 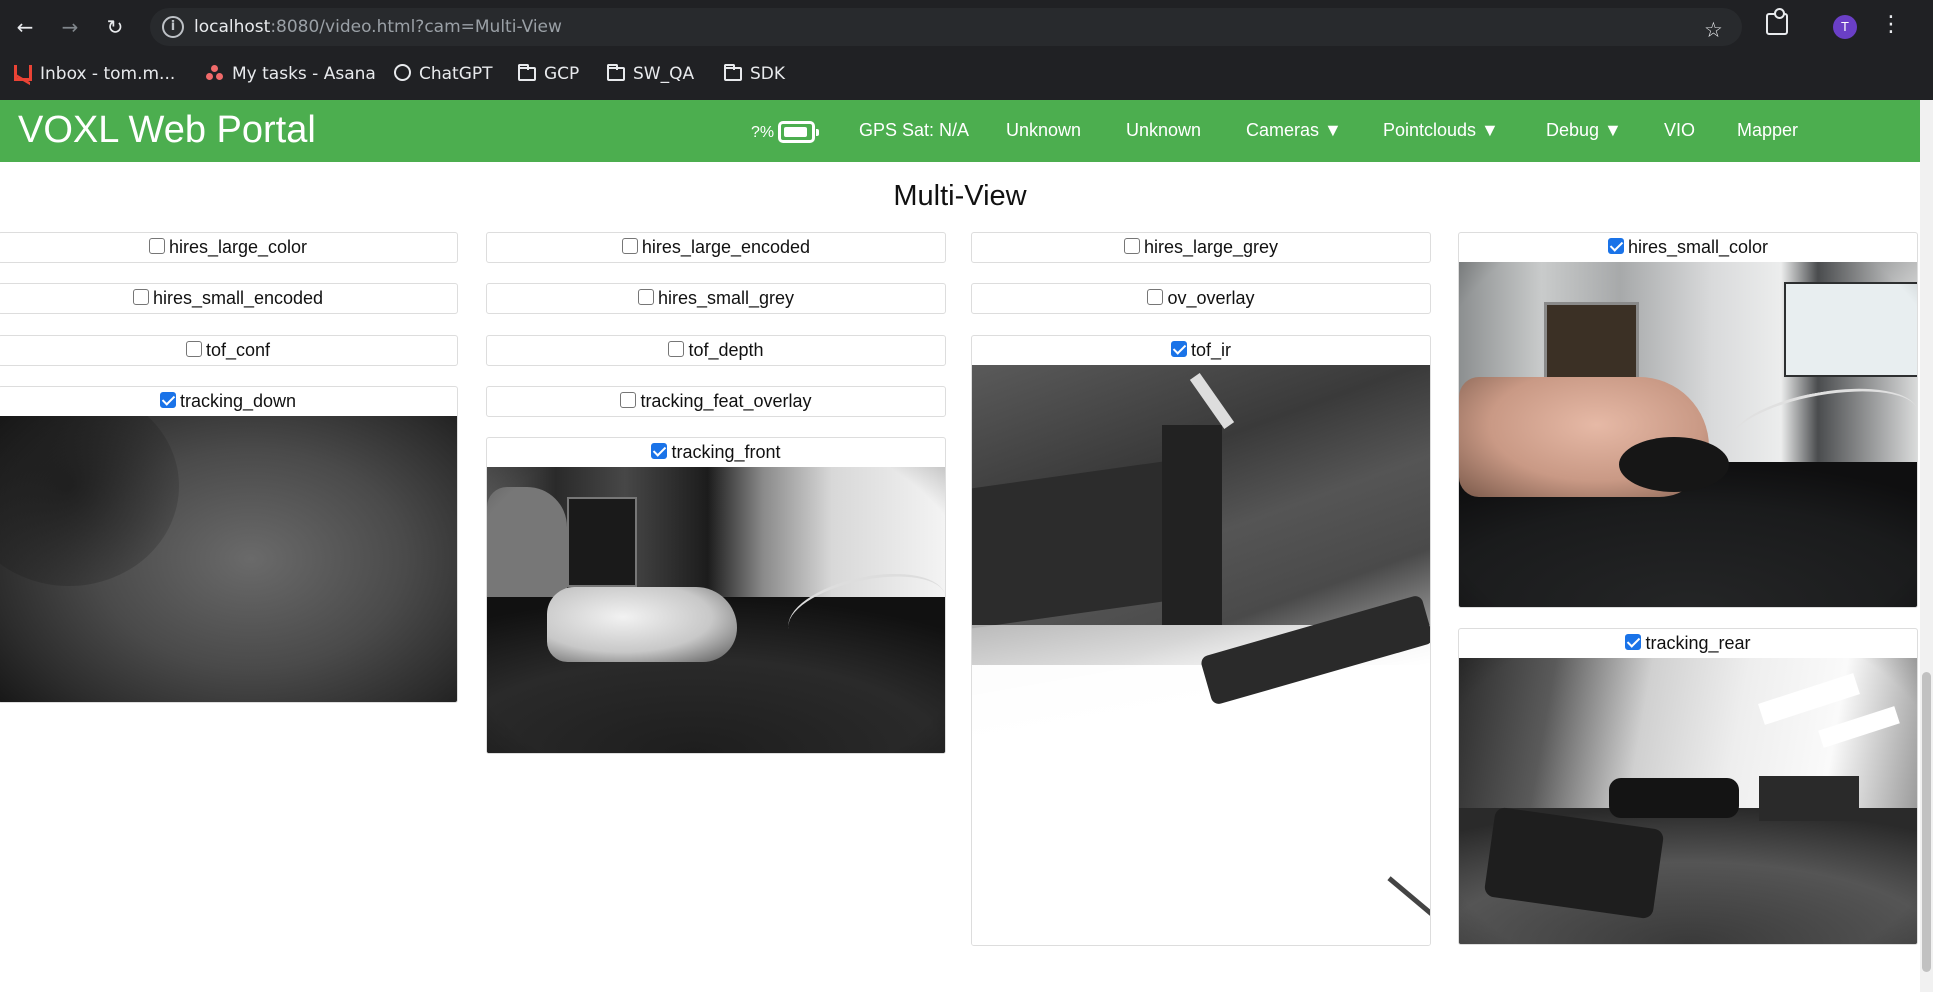 I want to click on site-info-icon: i, so click(x=173, y=27).